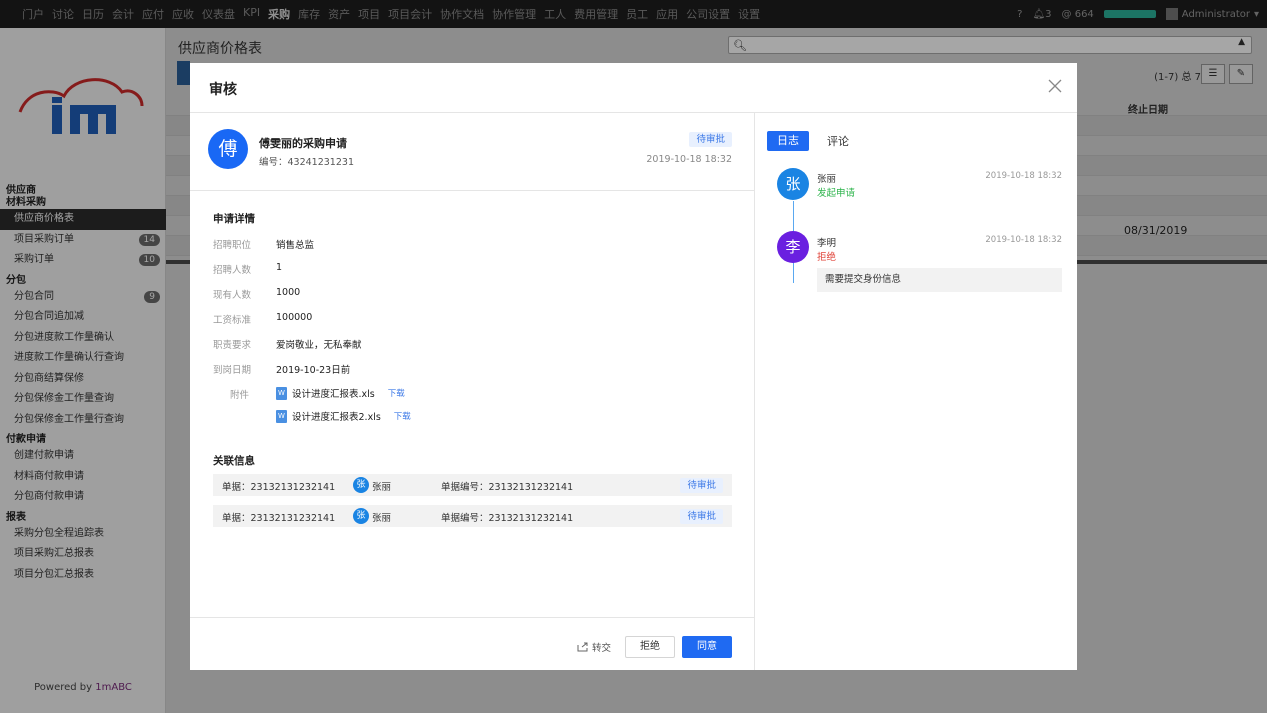 Image resolution: width=1267 pixels, height=713 pixels. Describe the element at coordinates (234, 219) in the screenshot. I see `section-title-details: 申请详情` at that location.